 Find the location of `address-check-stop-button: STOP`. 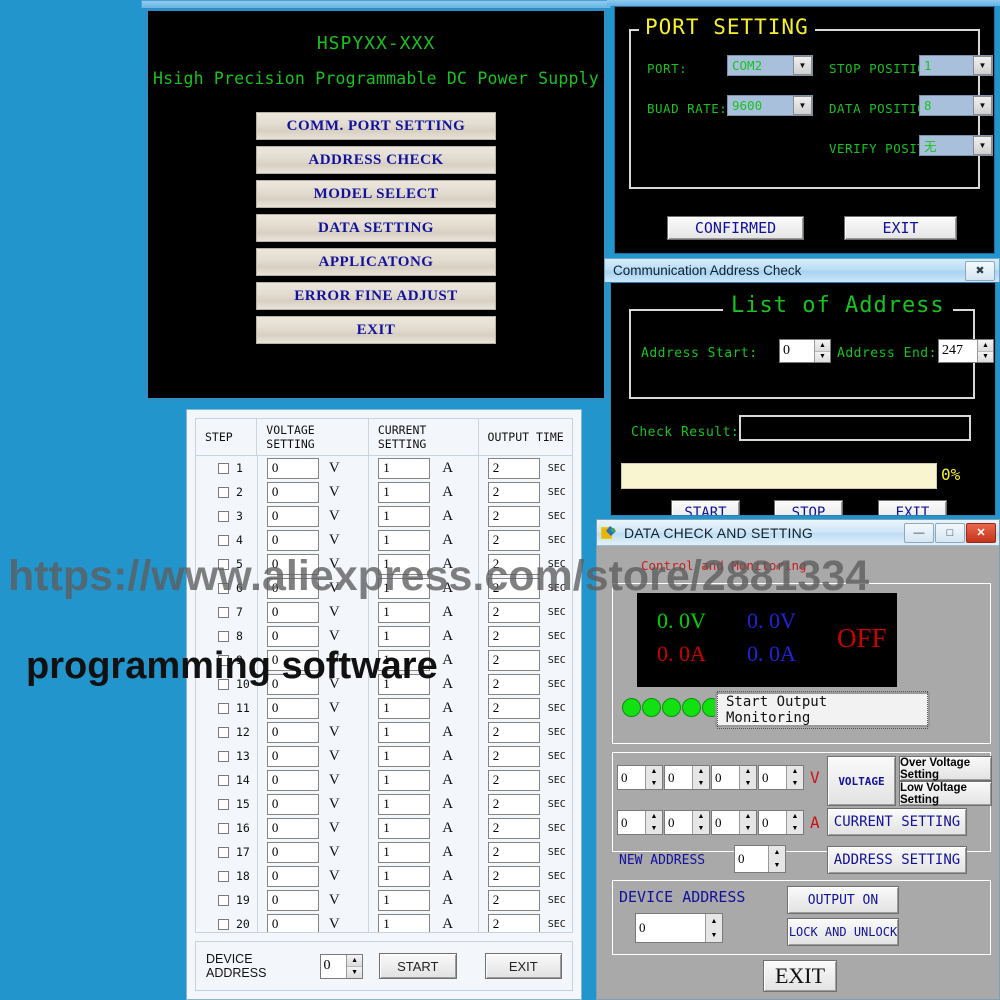

address-check-stop-button: STOP is located at coordinates (808, 507).